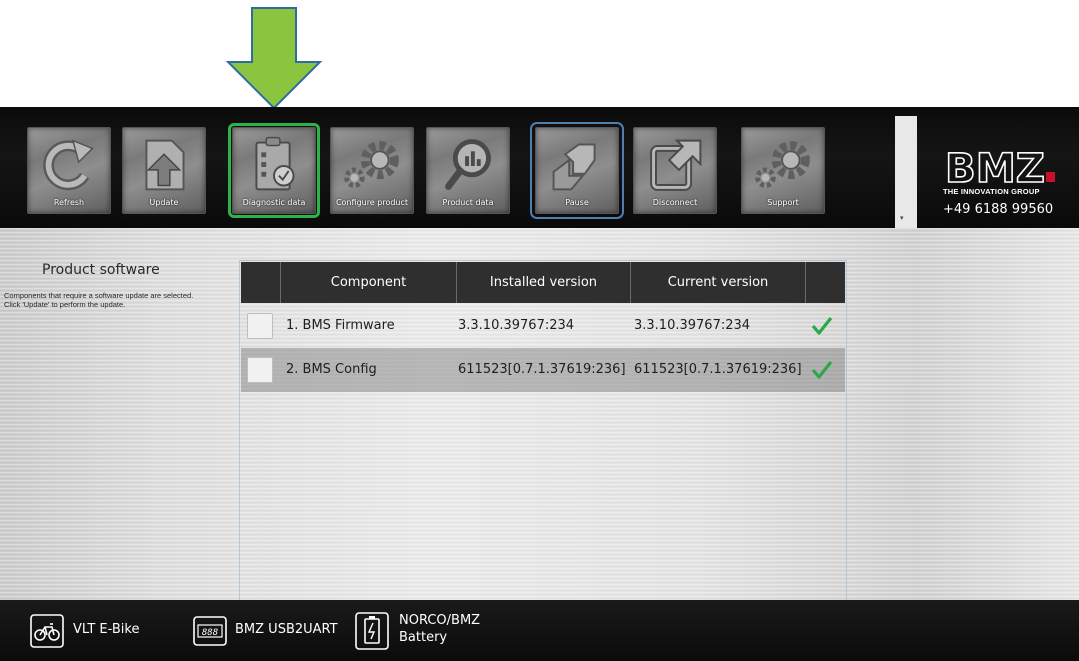 This screenshot has width=1079, height=661. I want to click on cell-component: 1. BMS Firmware, so click(340, 325).